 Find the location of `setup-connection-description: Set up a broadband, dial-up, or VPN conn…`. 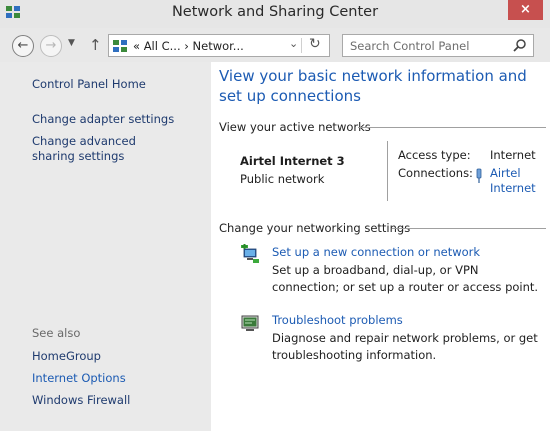

setup-connection-description: Set up a broadband, dial-up, or VPN conn… is located at coordinates (405, 278).